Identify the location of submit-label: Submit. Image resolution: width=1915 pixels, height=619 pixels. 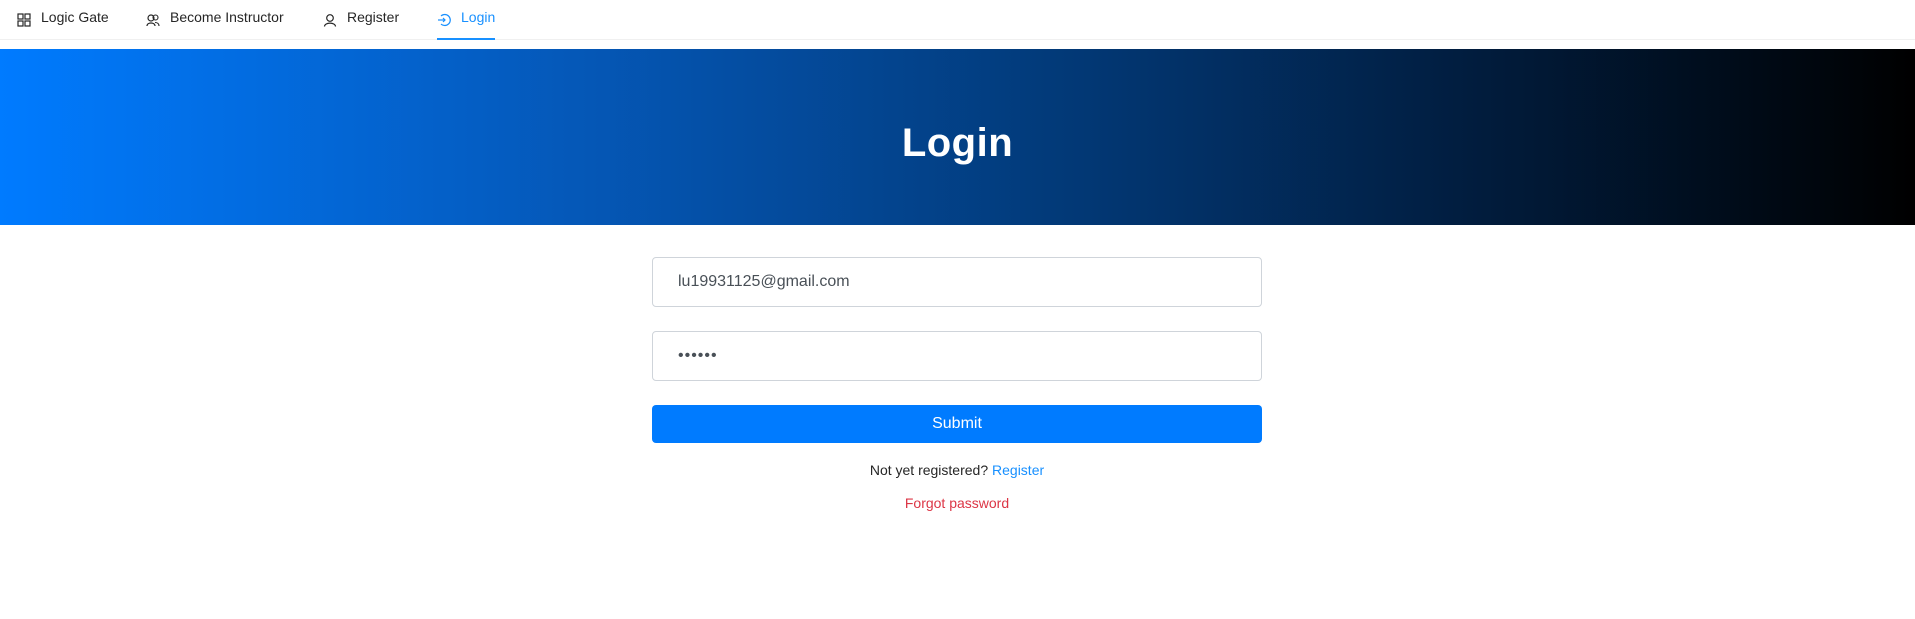
(957, 423).